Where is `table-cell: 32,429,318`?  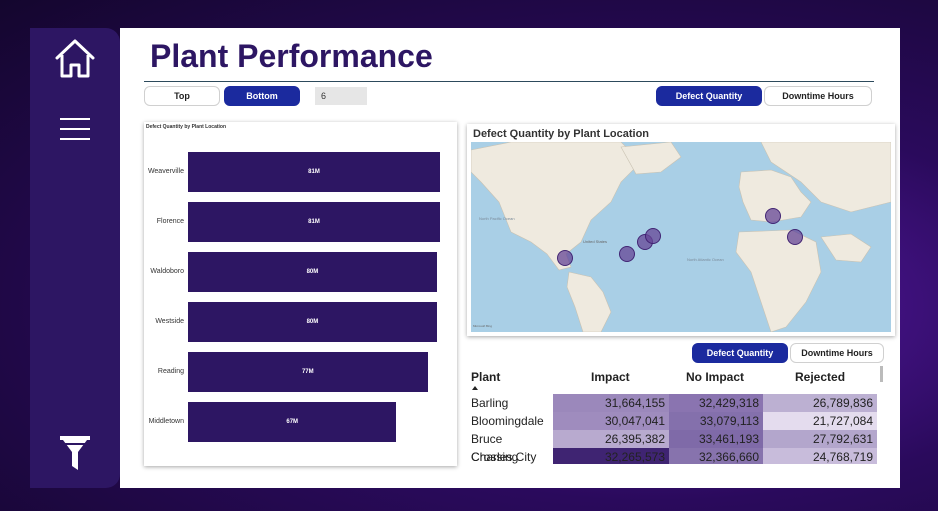
table-cell: 32,429,318 is located at coordinates (716, 403).